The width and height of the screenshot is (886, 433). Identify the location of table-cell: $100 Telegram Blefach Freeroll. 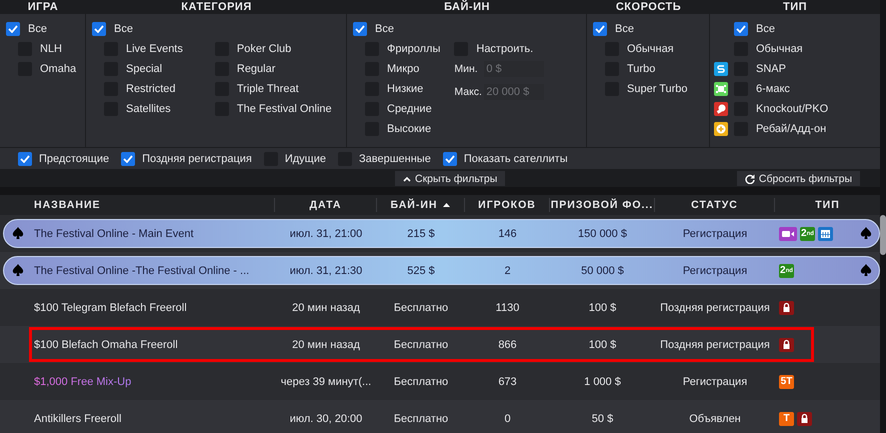
(110, 308).